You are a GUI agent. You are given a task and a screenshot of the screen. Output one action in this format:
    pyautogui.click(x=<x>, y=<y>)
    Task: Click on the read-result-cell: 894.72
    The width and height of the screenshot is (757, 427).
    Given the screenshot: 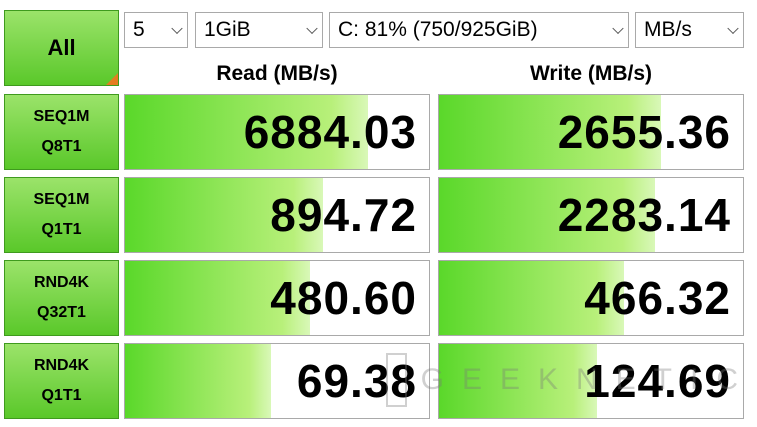 What is the action you would take?
    pyautogui.click(x=277, y=215)
    